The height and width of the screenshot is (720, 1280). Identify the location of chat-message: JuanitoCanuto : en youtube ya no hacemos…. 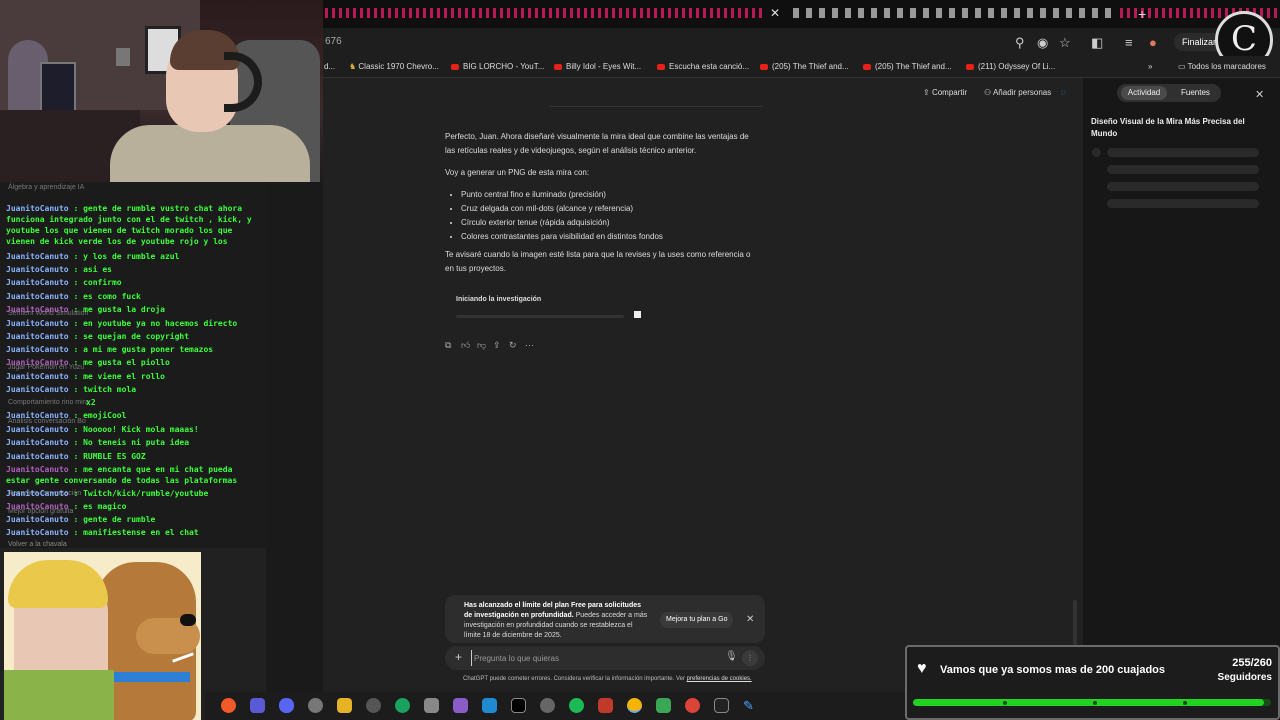
(133, 323).